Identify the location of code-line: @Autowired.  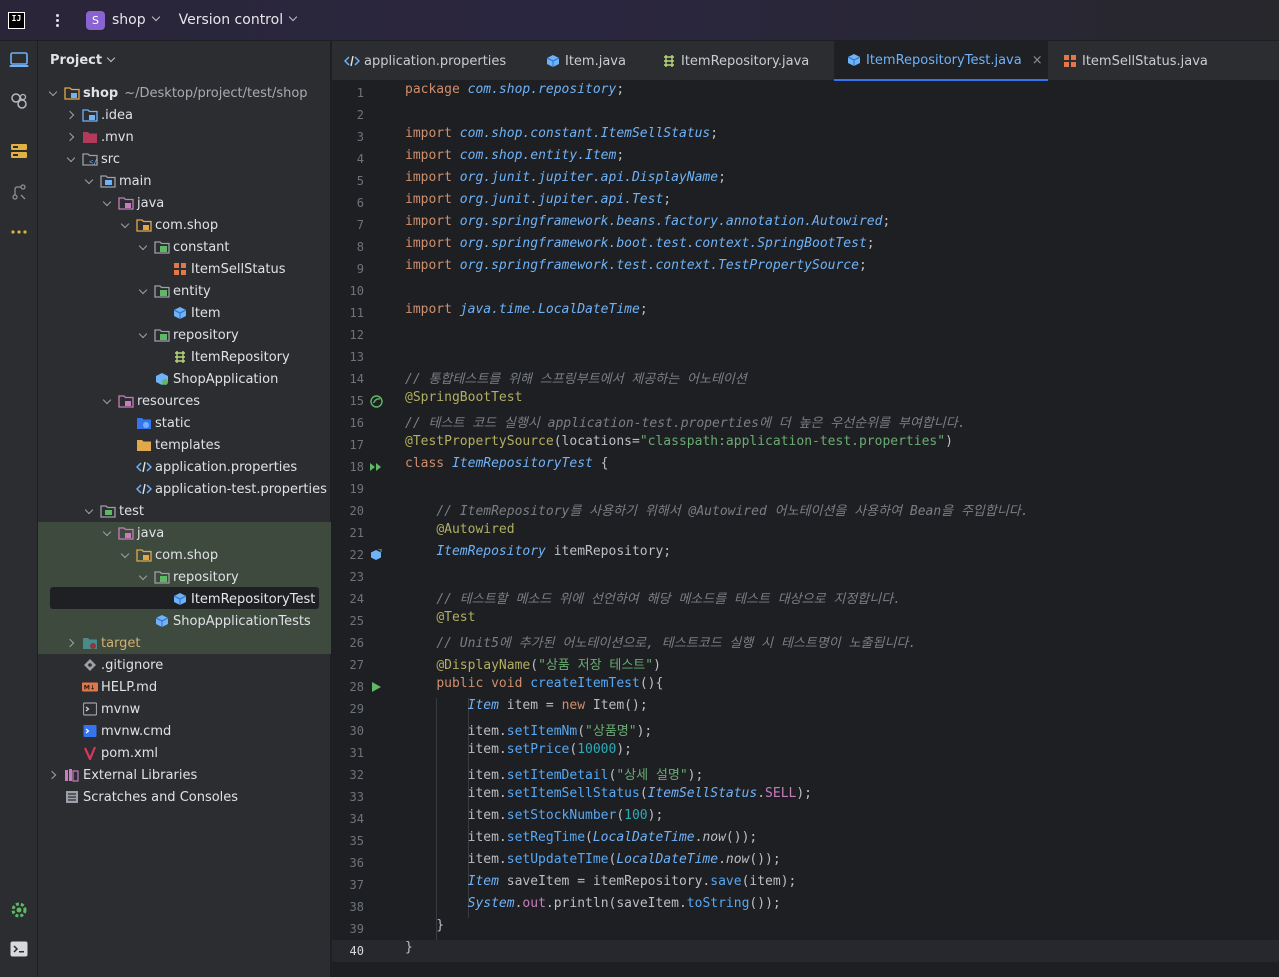
(459, 533).